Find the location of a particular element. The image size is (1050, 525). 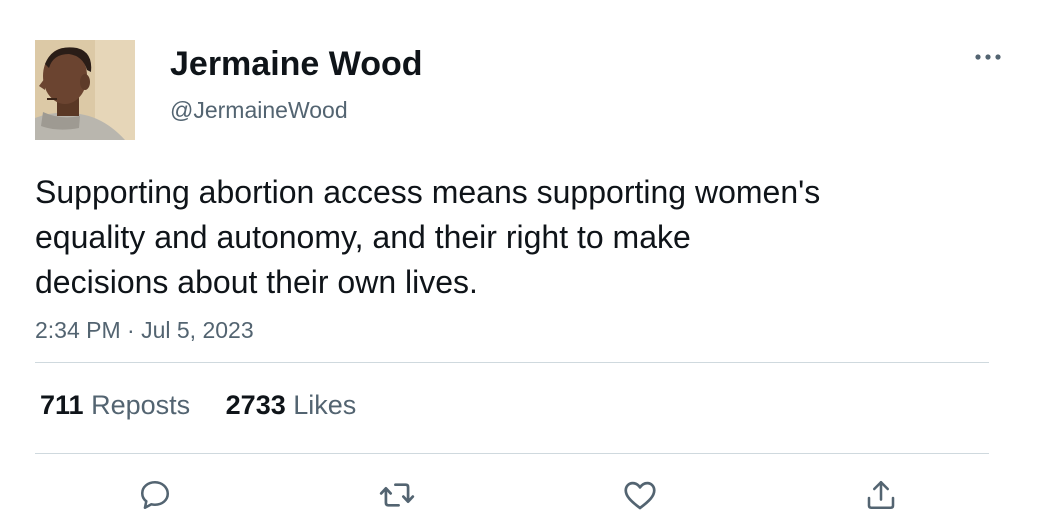

engagement-stats: 711 Reposts 2733 Likes is located at coordinates (212, 405).